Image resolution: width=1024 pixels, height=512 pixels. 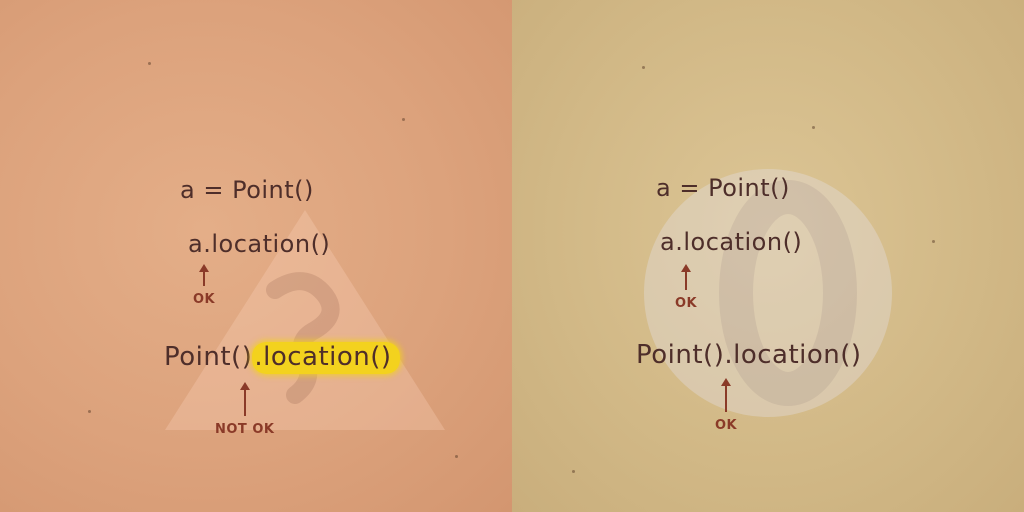 I want to click on highlighted-method-call: .location(), so click(x=326, y=358).